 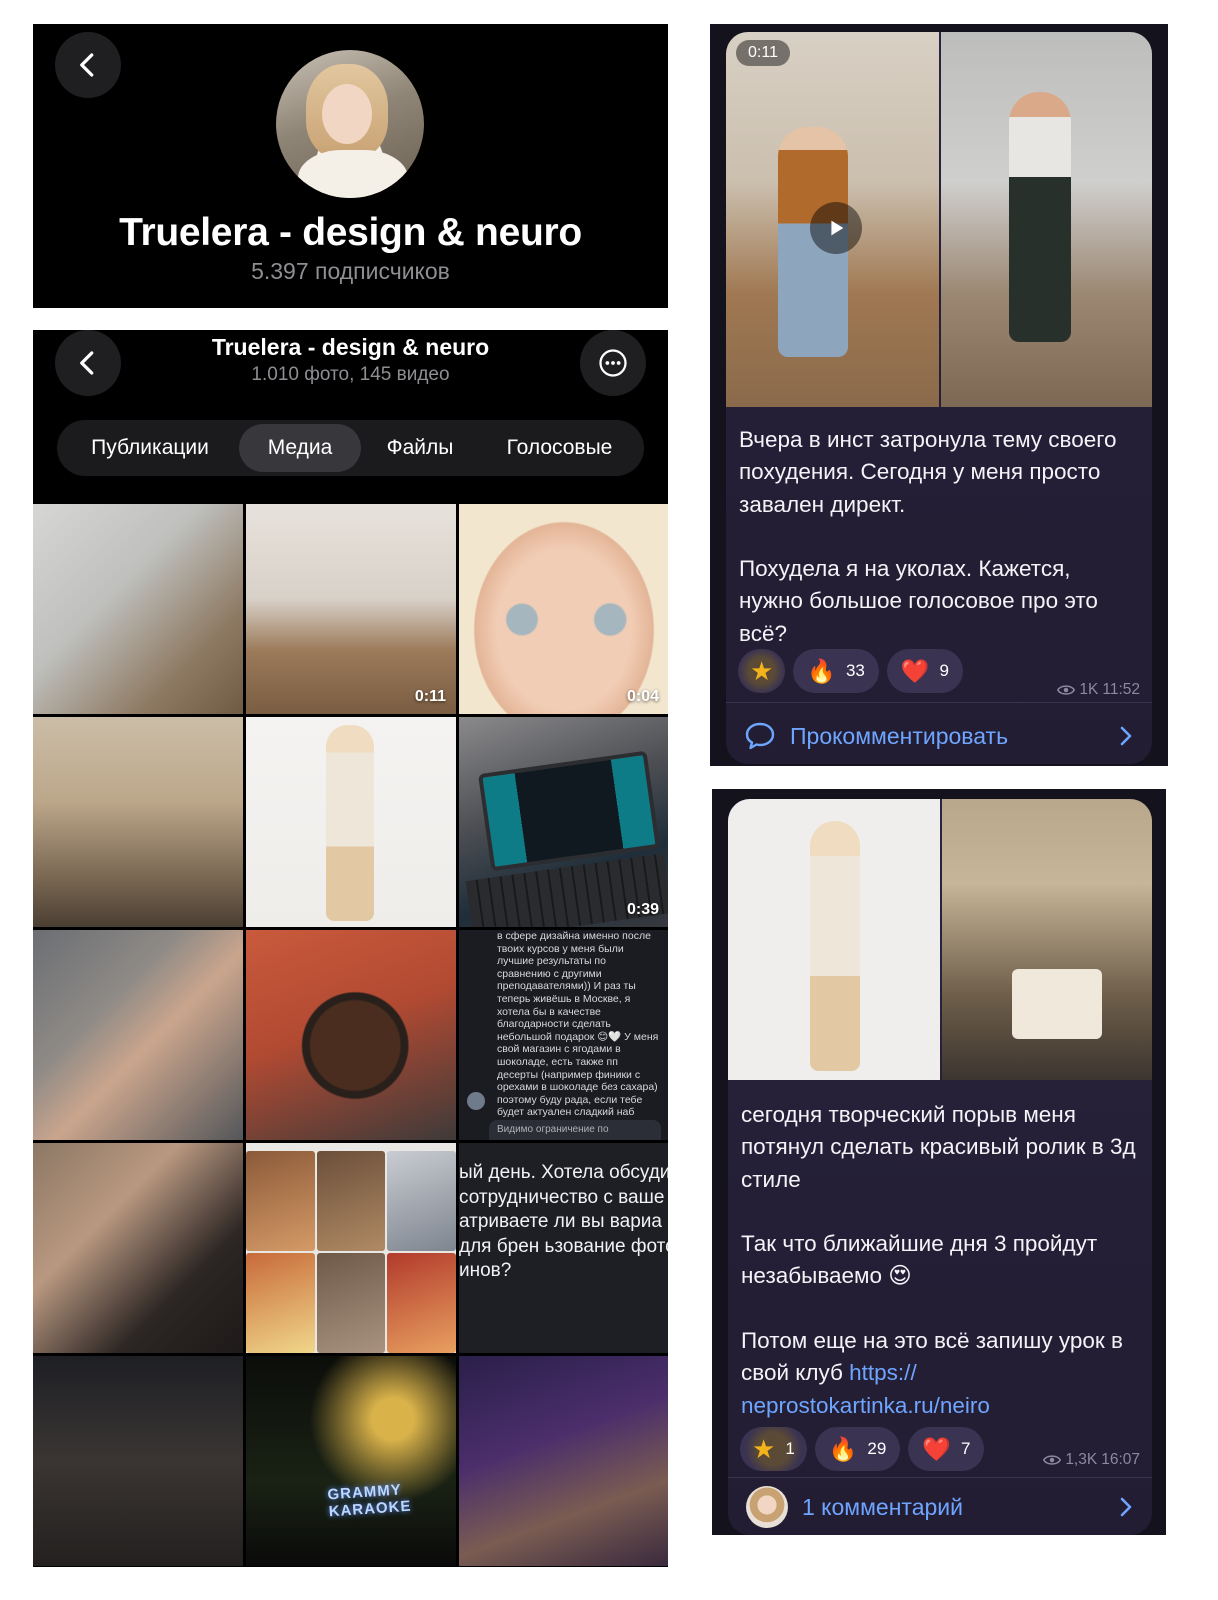 I want to click on comment-button: Прокомментировать, so click(x=939, y=735).